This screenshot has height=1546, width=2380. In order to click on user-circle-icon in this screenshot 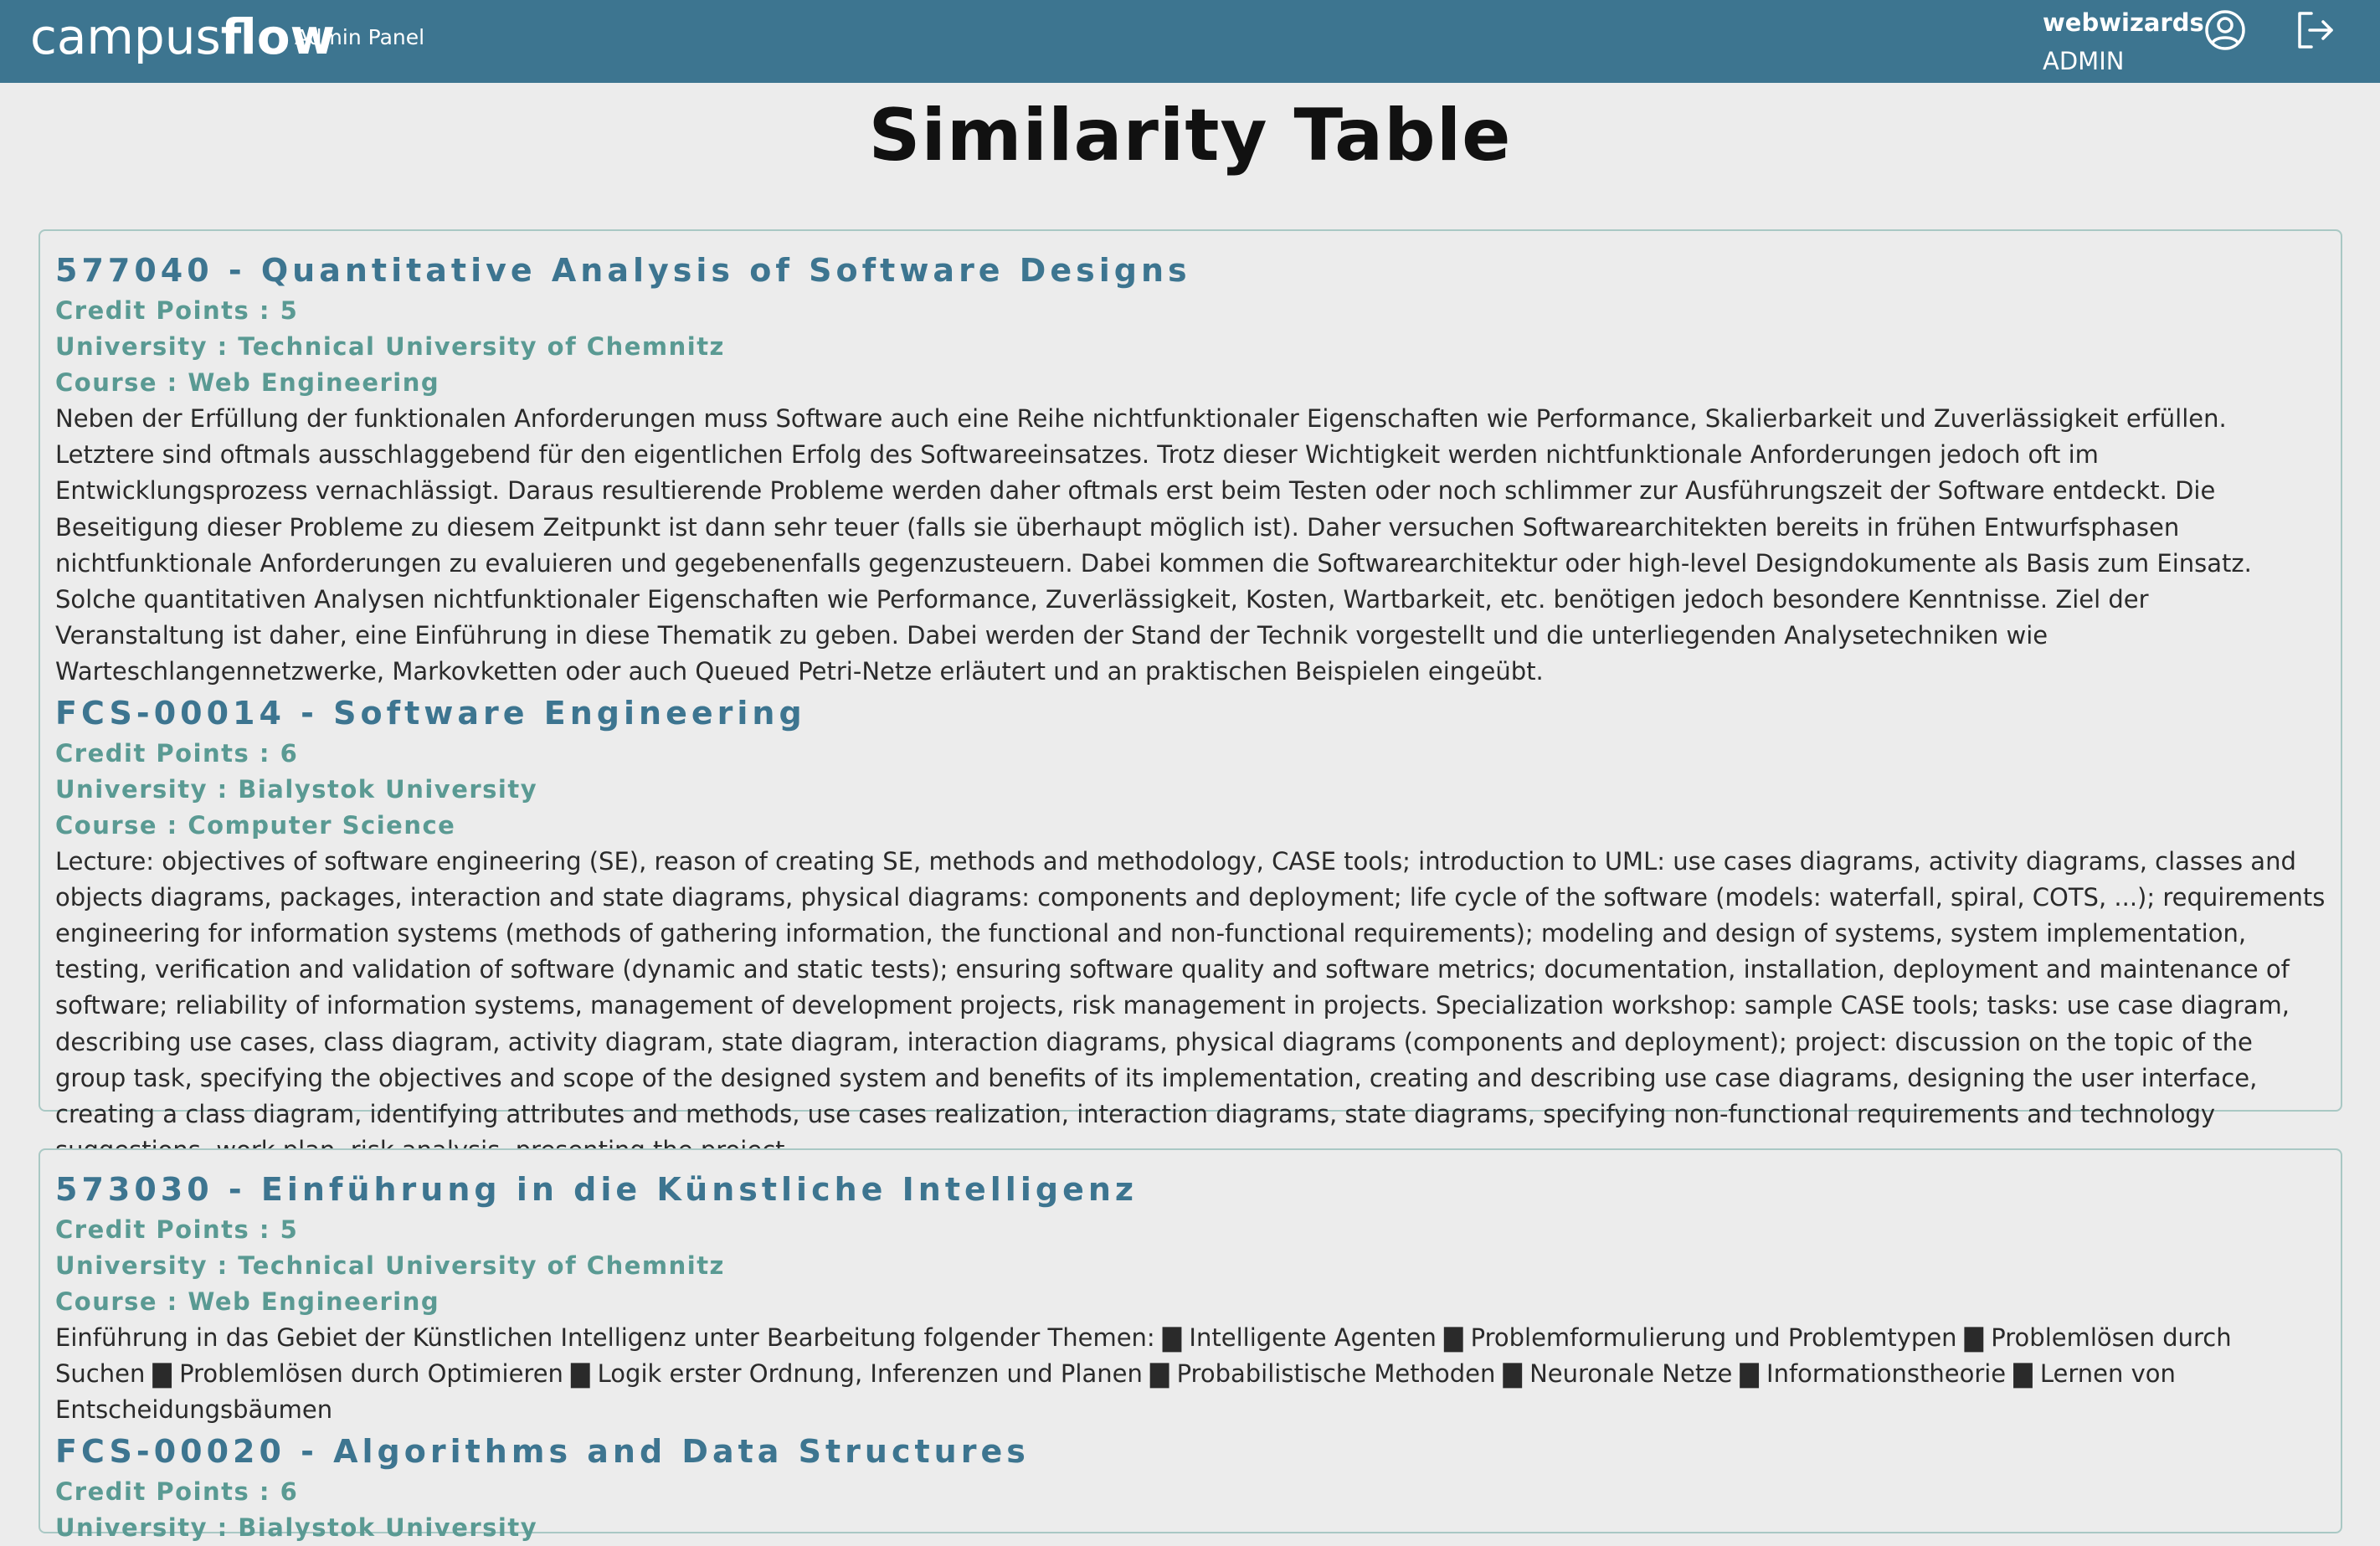, I will do `click(2225, 30)`.